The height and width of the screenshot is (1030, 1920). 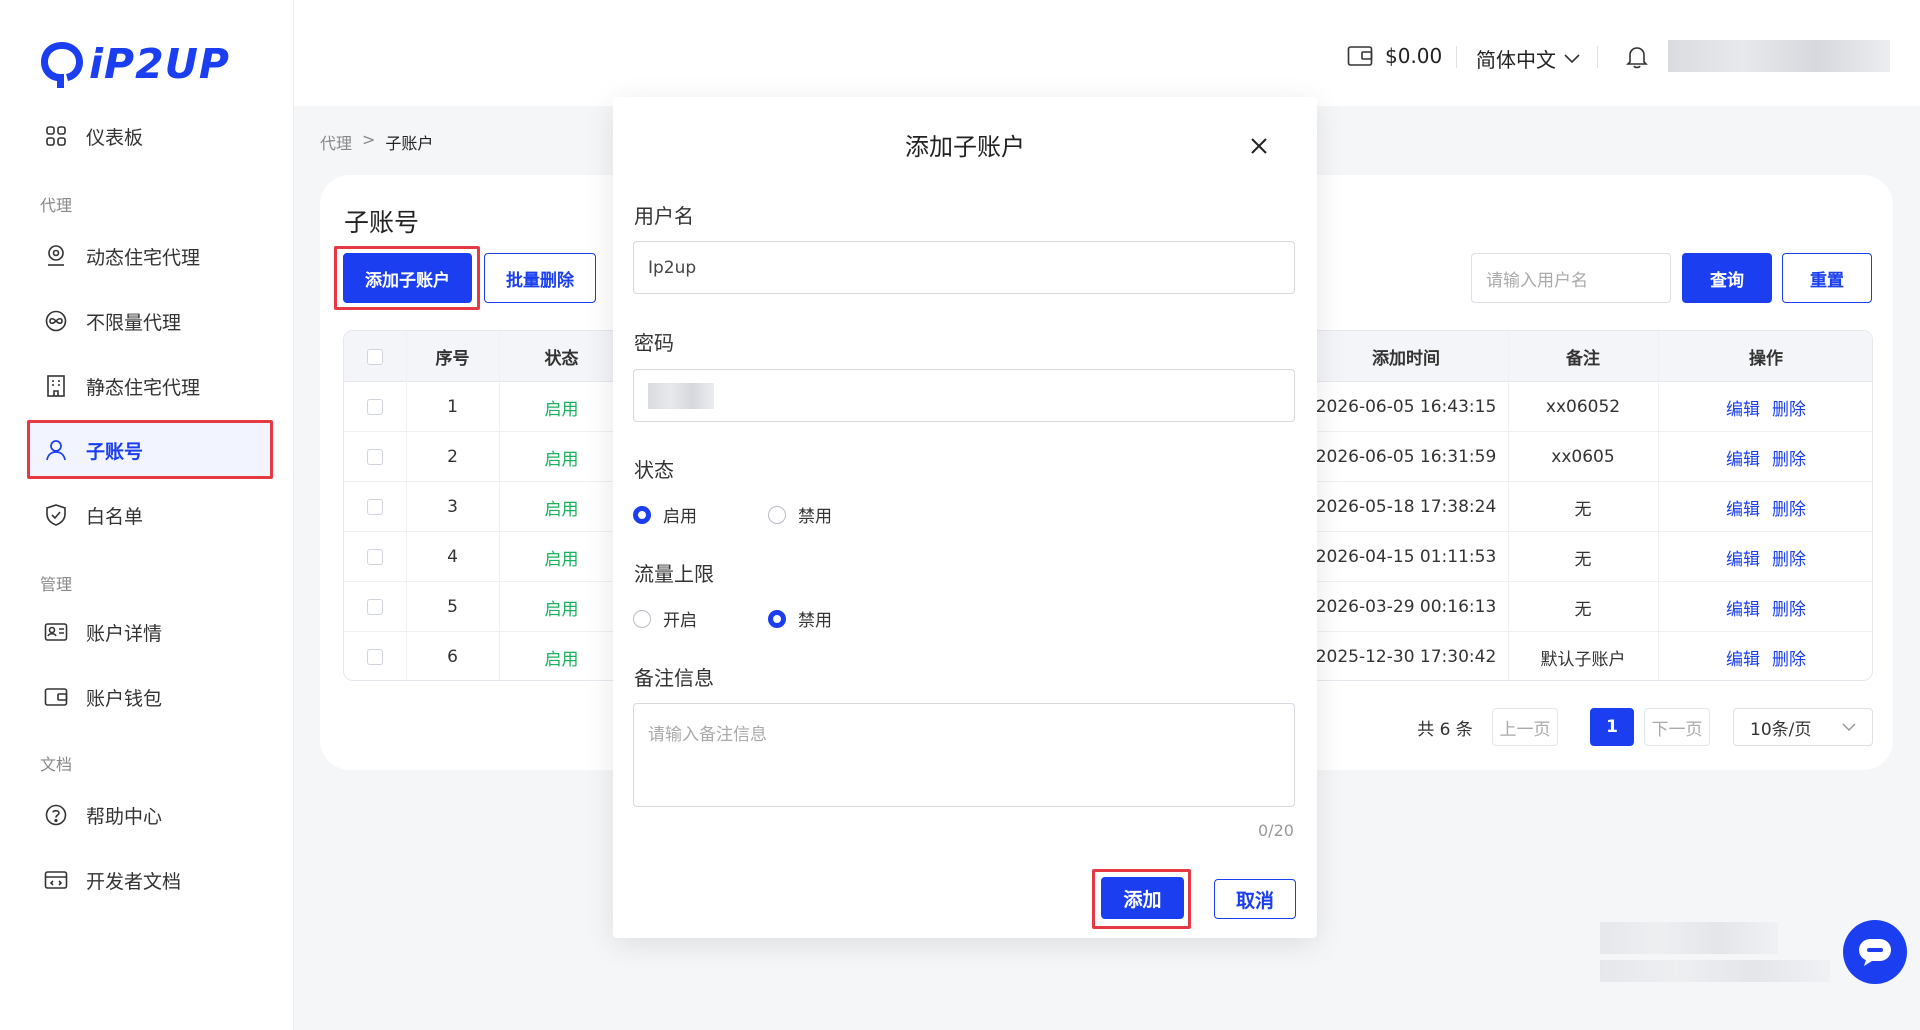 I want to click on balance-display: $0.00, so click(x=1394, y=56).